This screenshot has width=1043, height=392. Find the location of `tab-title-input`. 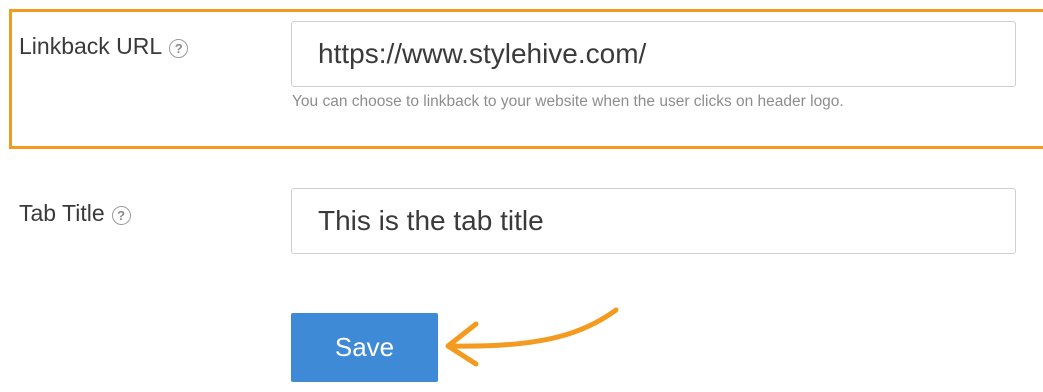

tab-title-input is located at coordinates (653, 221).